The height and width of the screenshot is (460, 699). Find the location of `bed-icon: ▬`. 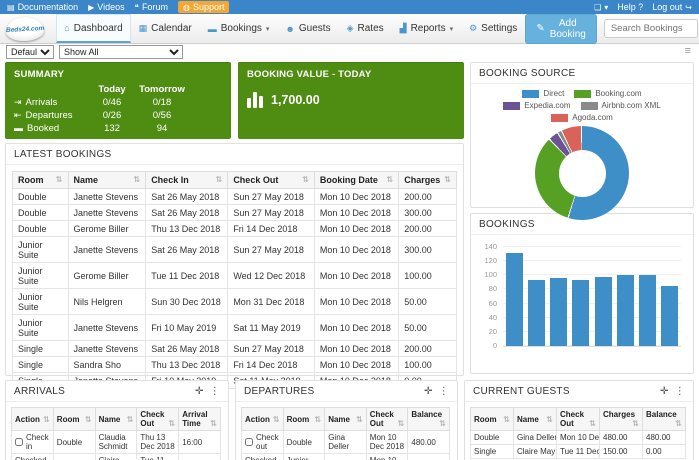

bed-icon: ▬ is located at coordinates (18, 128).